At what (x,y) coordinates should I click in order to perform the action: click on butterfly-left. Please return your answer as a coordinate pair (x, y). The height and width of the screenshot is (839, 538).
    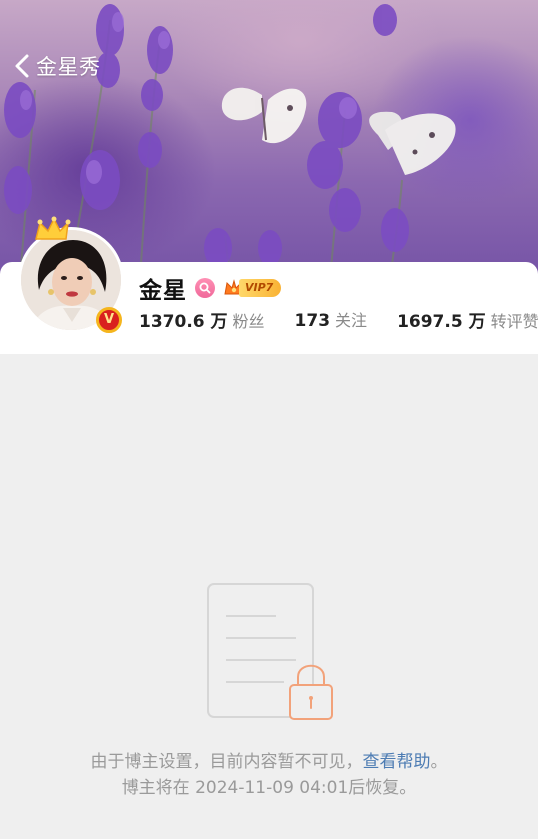
    Looking at the image, I should click on (264, 115).